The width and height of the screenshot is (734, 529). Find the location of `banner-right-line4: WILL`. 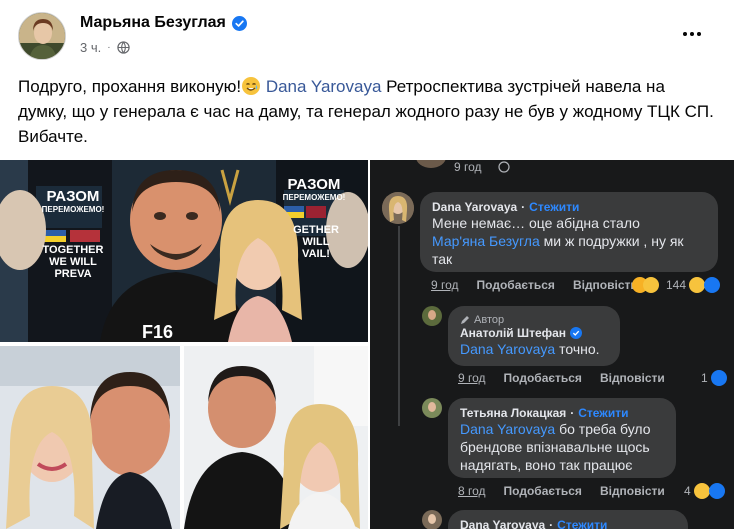

banner-right-line4: WILL is located at coordinates (316, 242).